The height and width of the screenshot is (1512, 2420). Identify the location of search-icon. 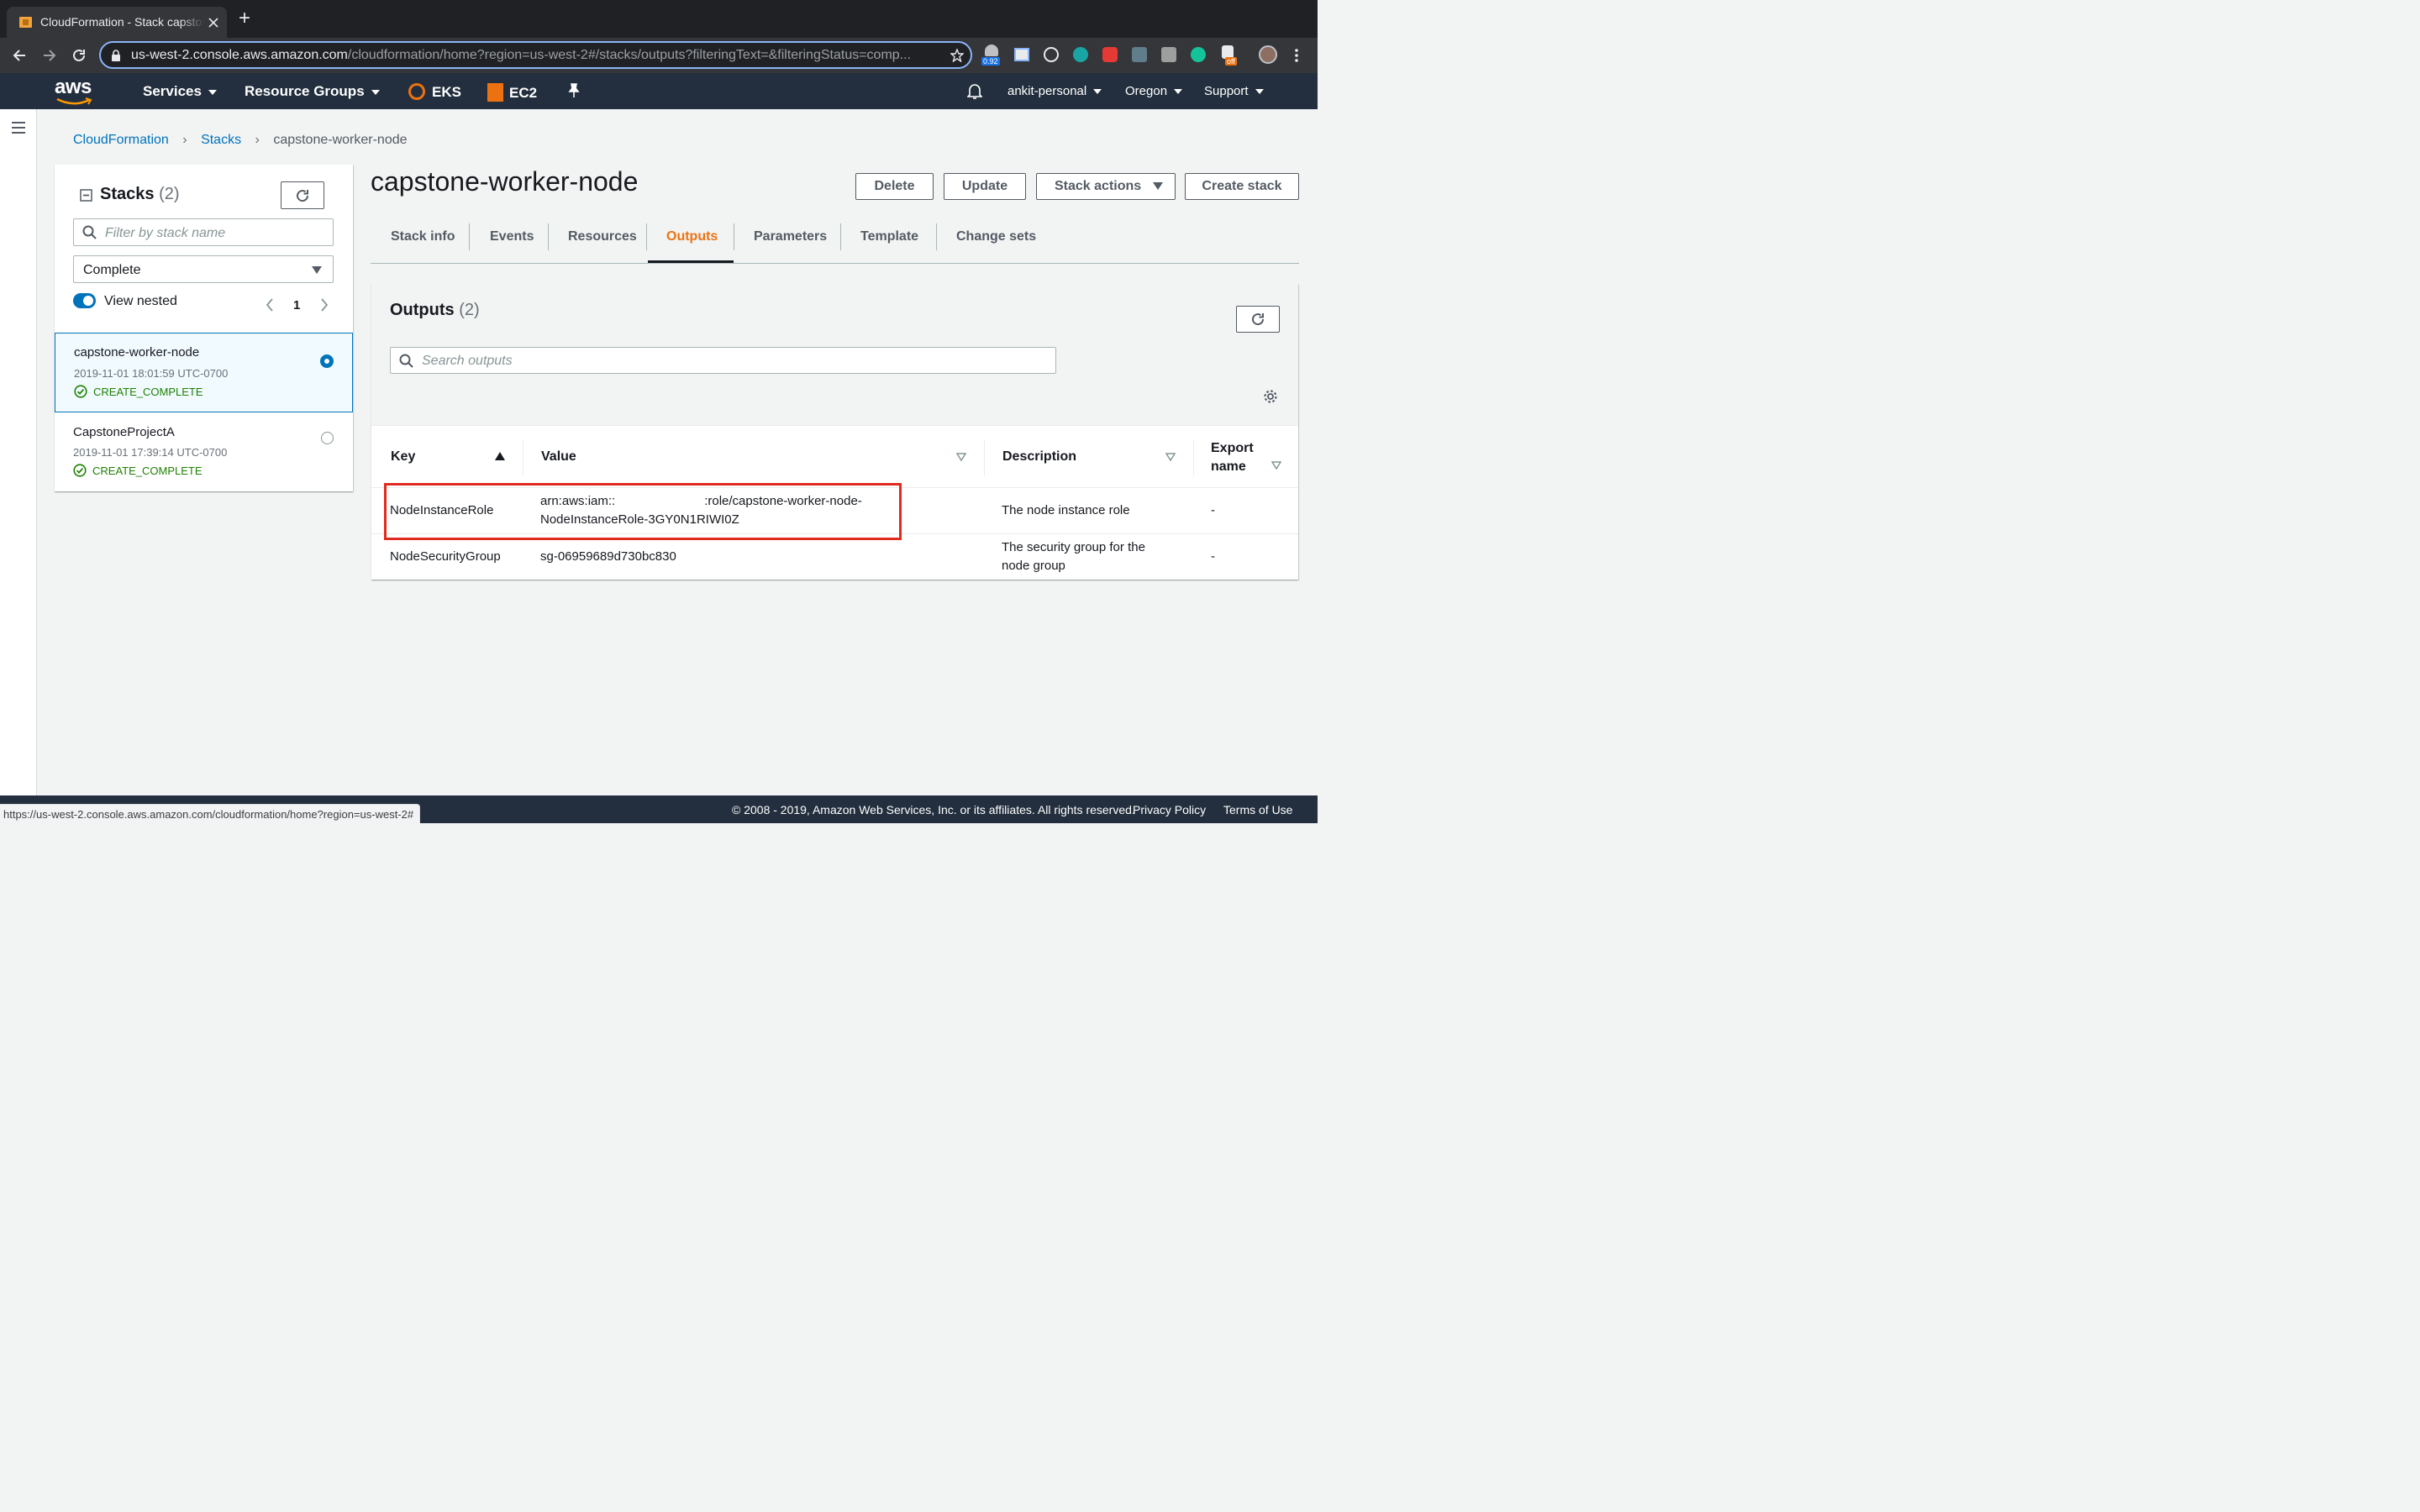
(90, 232).